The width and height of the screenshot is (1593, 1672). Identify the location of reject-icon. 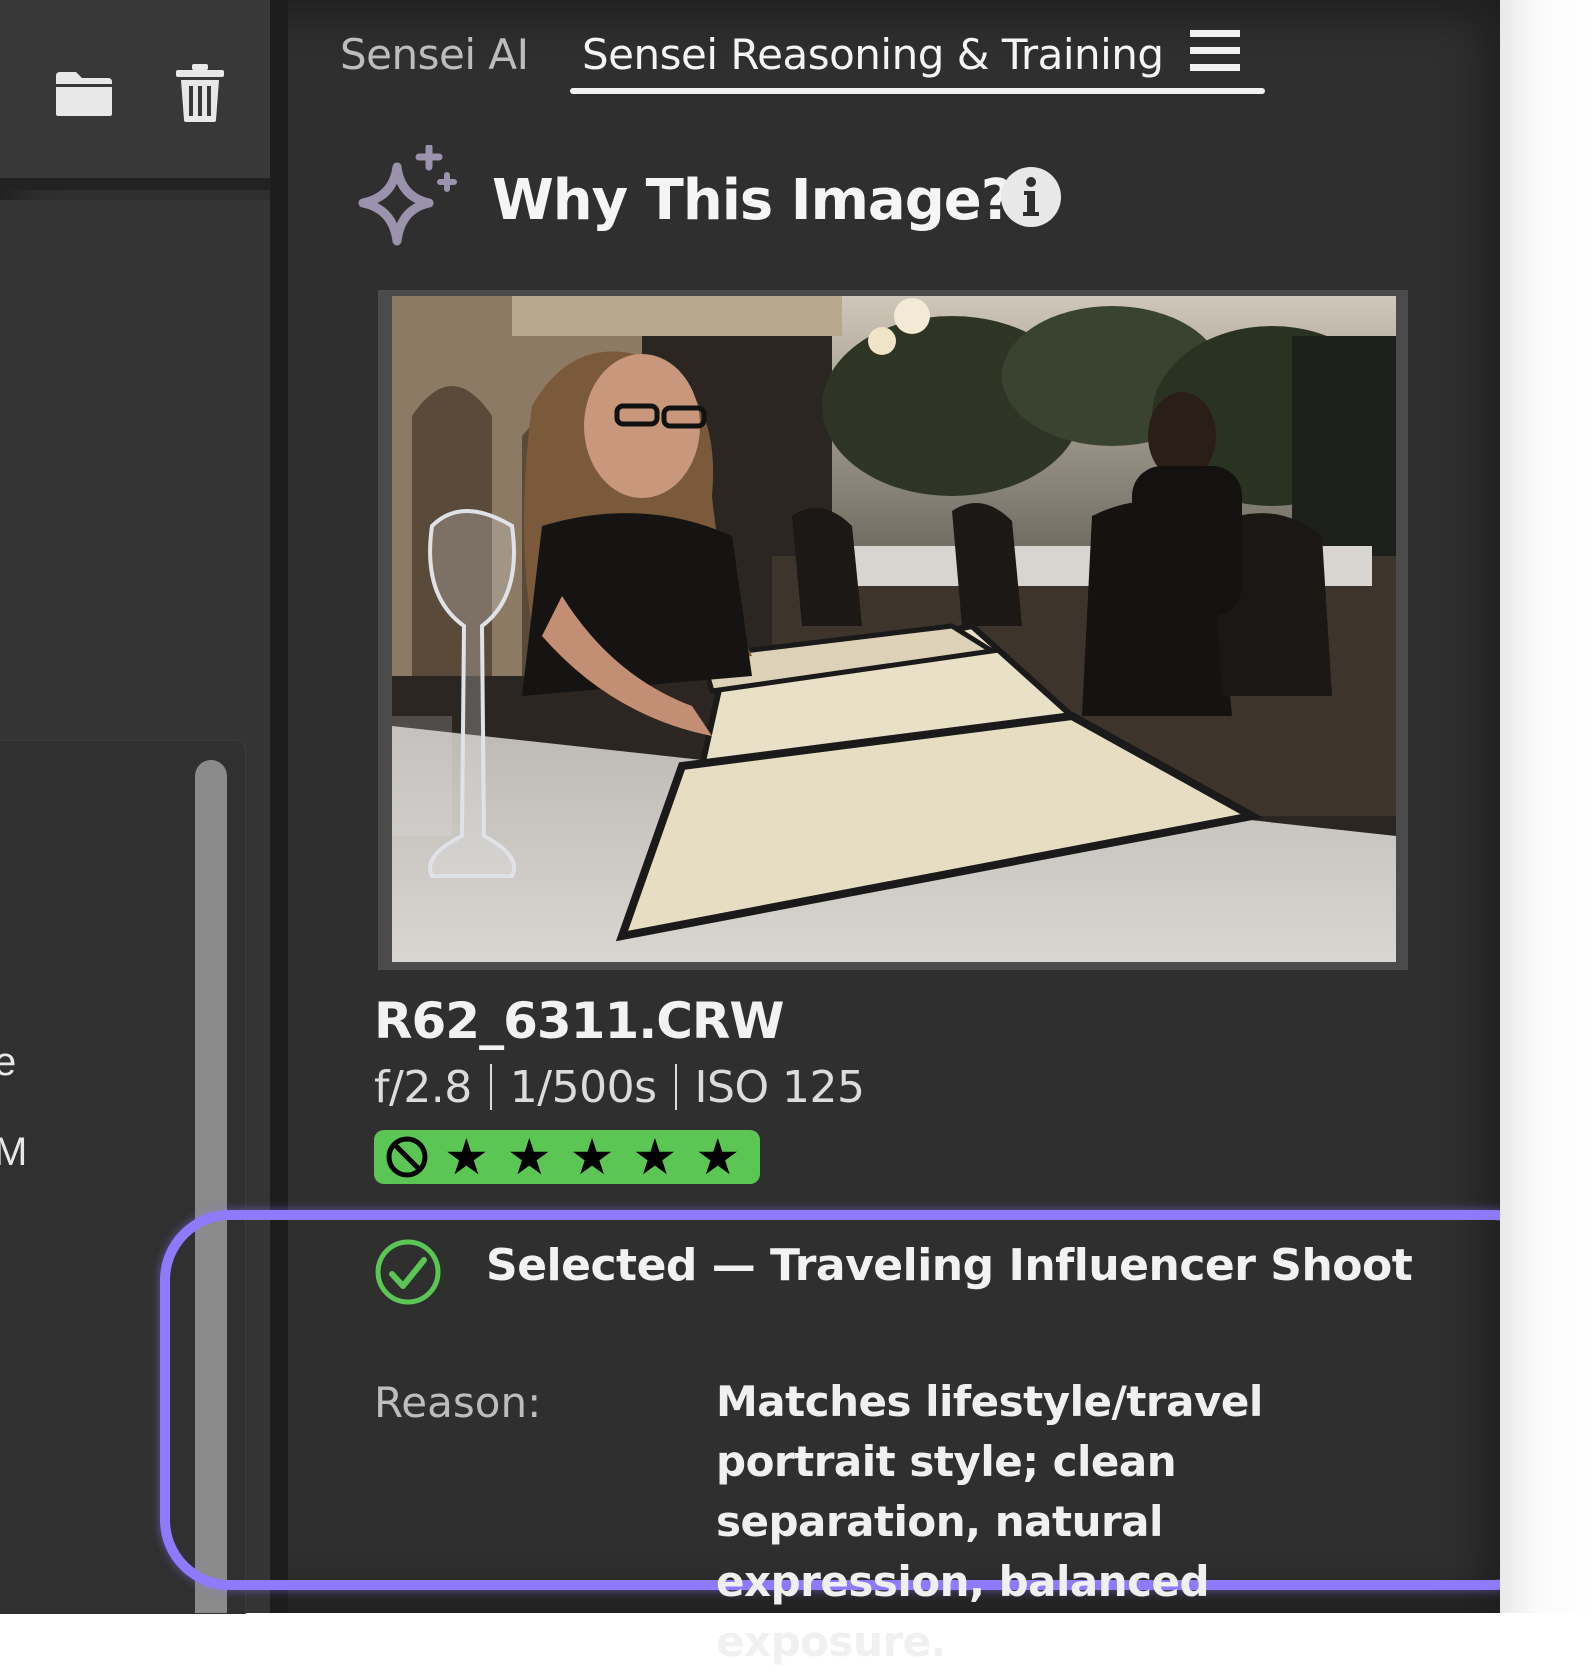
(407, 1157).